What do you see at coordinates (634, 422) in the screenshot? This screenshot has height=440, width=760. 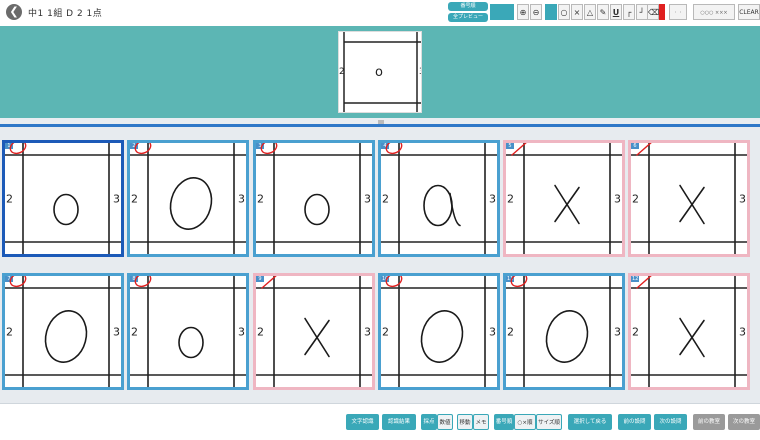 I see `prev-question-button: 前の設問` at bounding box center [634, 422].